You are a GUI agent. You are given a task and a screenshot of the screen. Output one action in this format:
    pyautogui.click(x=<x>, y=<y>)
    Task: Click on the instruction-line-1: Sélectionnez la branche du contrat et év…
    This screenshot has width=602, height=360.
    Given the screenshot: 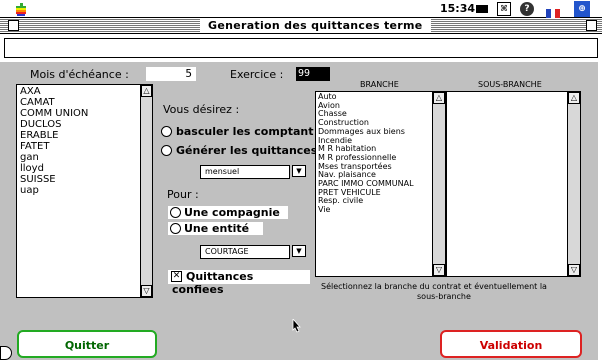 What is the action you would take?
    pyautogui.click(x=434, y=286)
    